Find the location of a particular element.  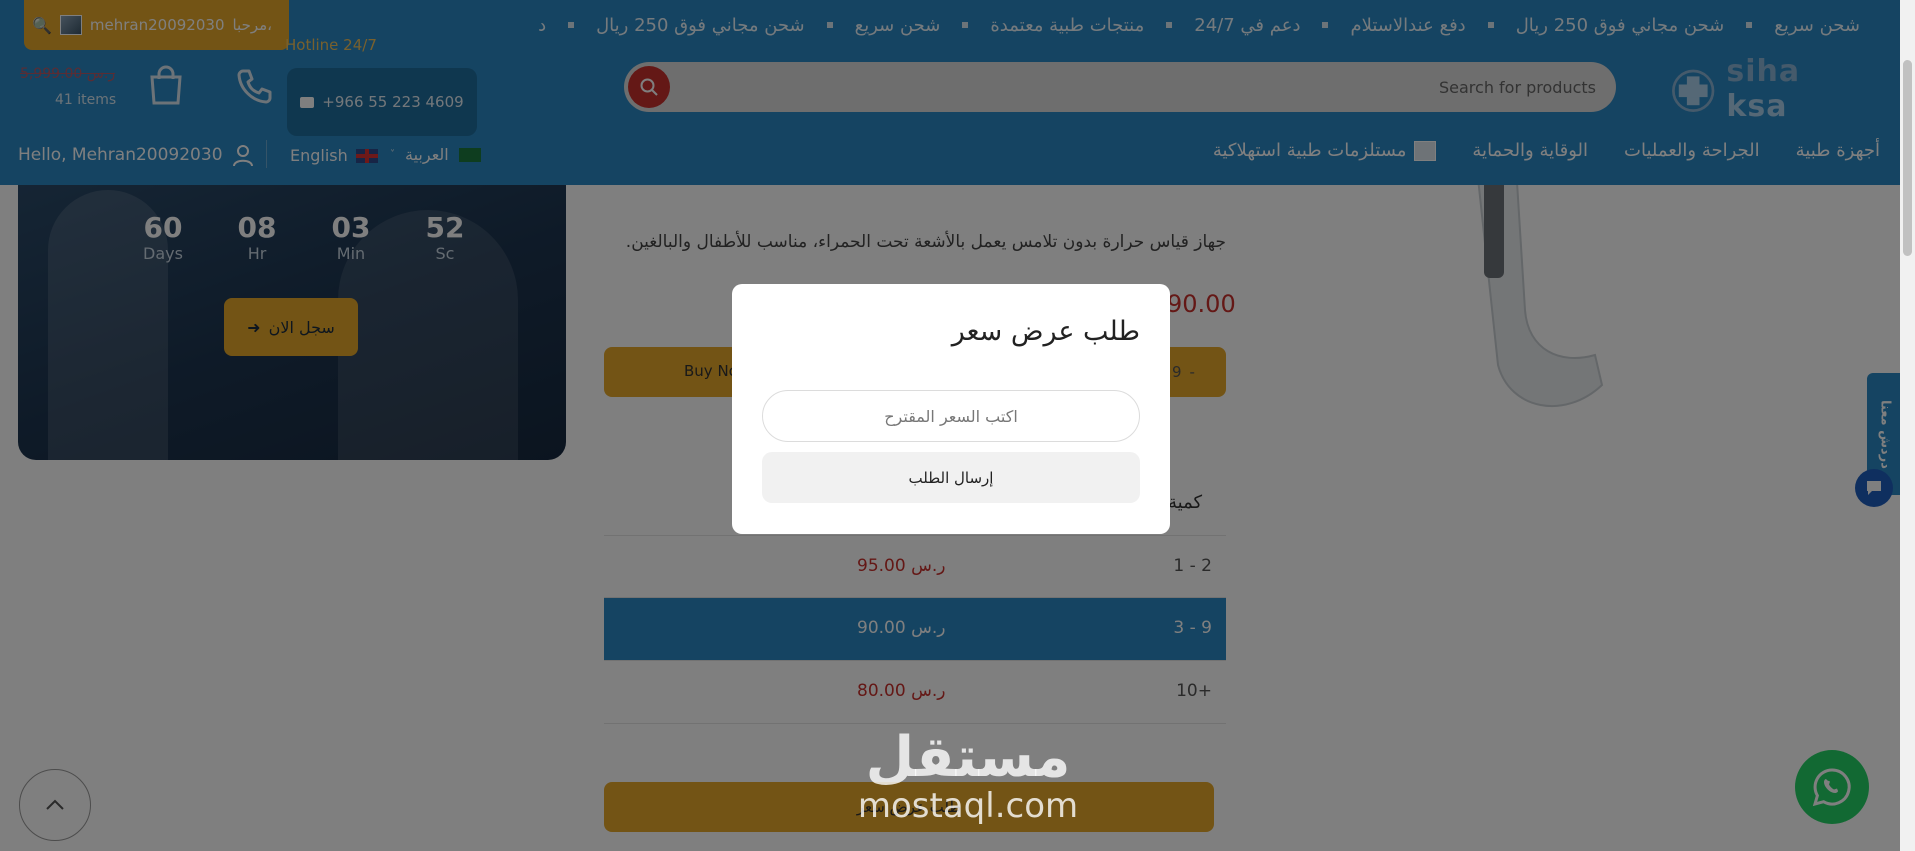

modal-title: طلب عرض سعر is located at coordinates (1045, 331).